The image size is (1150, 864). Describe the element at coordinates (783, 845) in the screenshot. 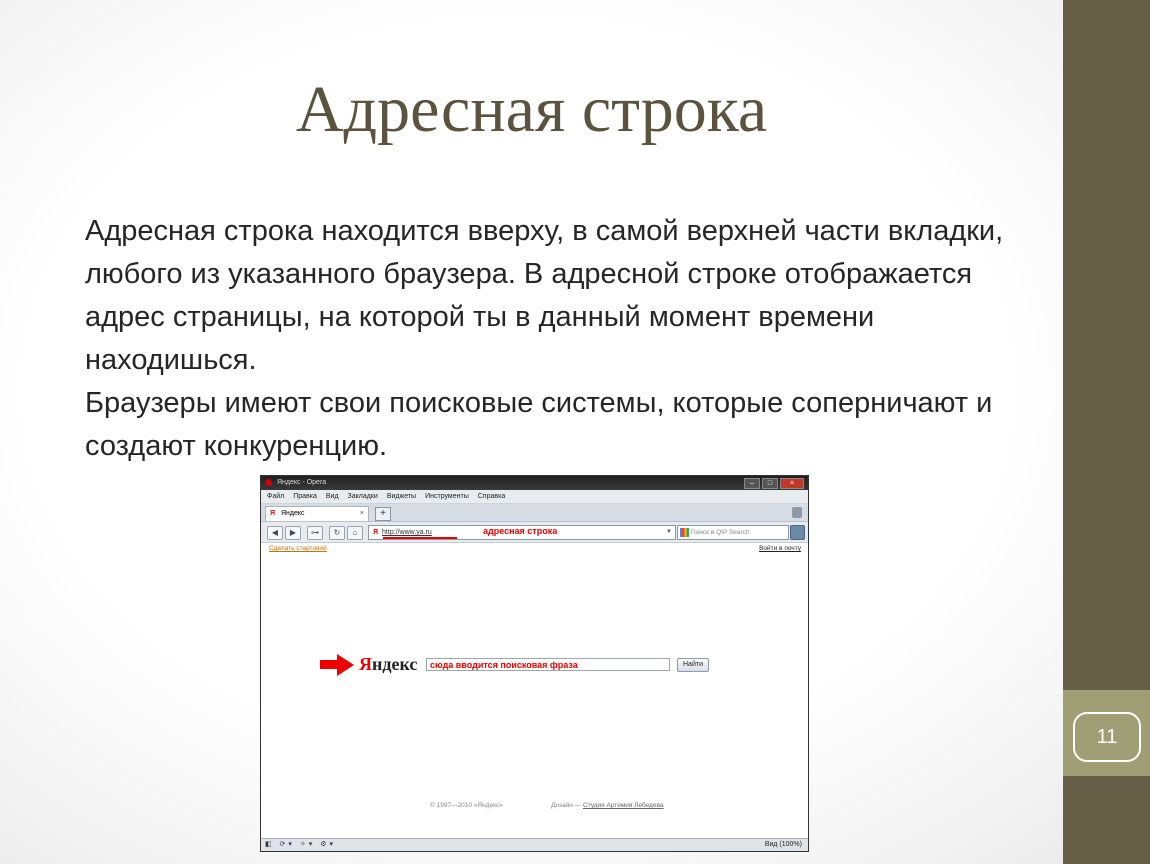

I see `zoom-control: Вид (100%)` at that location.